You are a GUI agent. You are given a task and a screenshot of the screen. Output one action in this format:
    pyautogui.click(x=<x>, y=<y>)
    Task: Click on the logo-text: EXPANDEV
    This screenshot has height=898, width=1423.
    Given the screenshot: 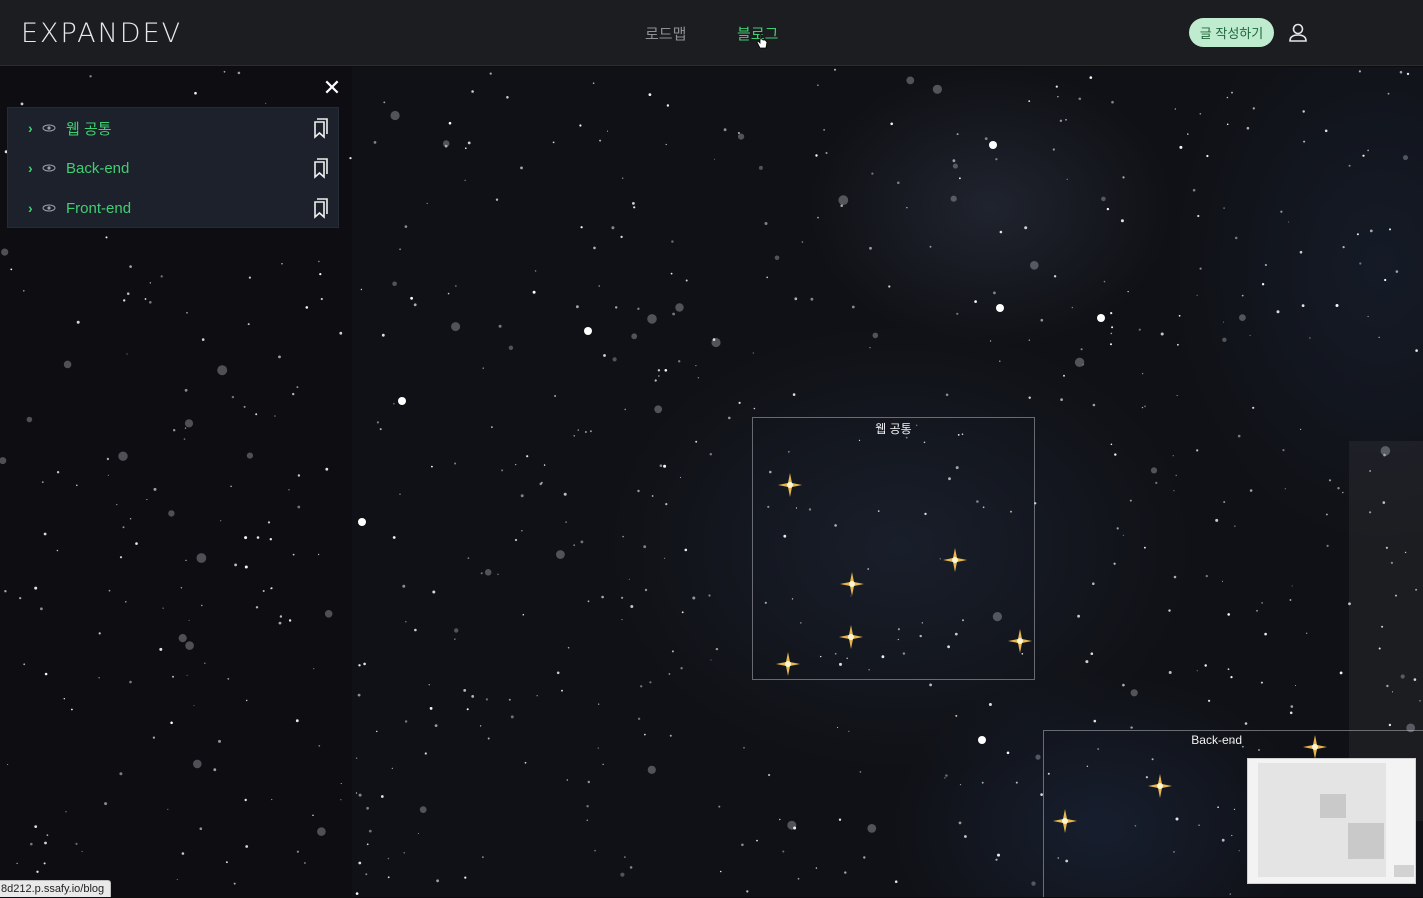 What is the action you would take?
    pyautogui.click(x=102, y=33)
    